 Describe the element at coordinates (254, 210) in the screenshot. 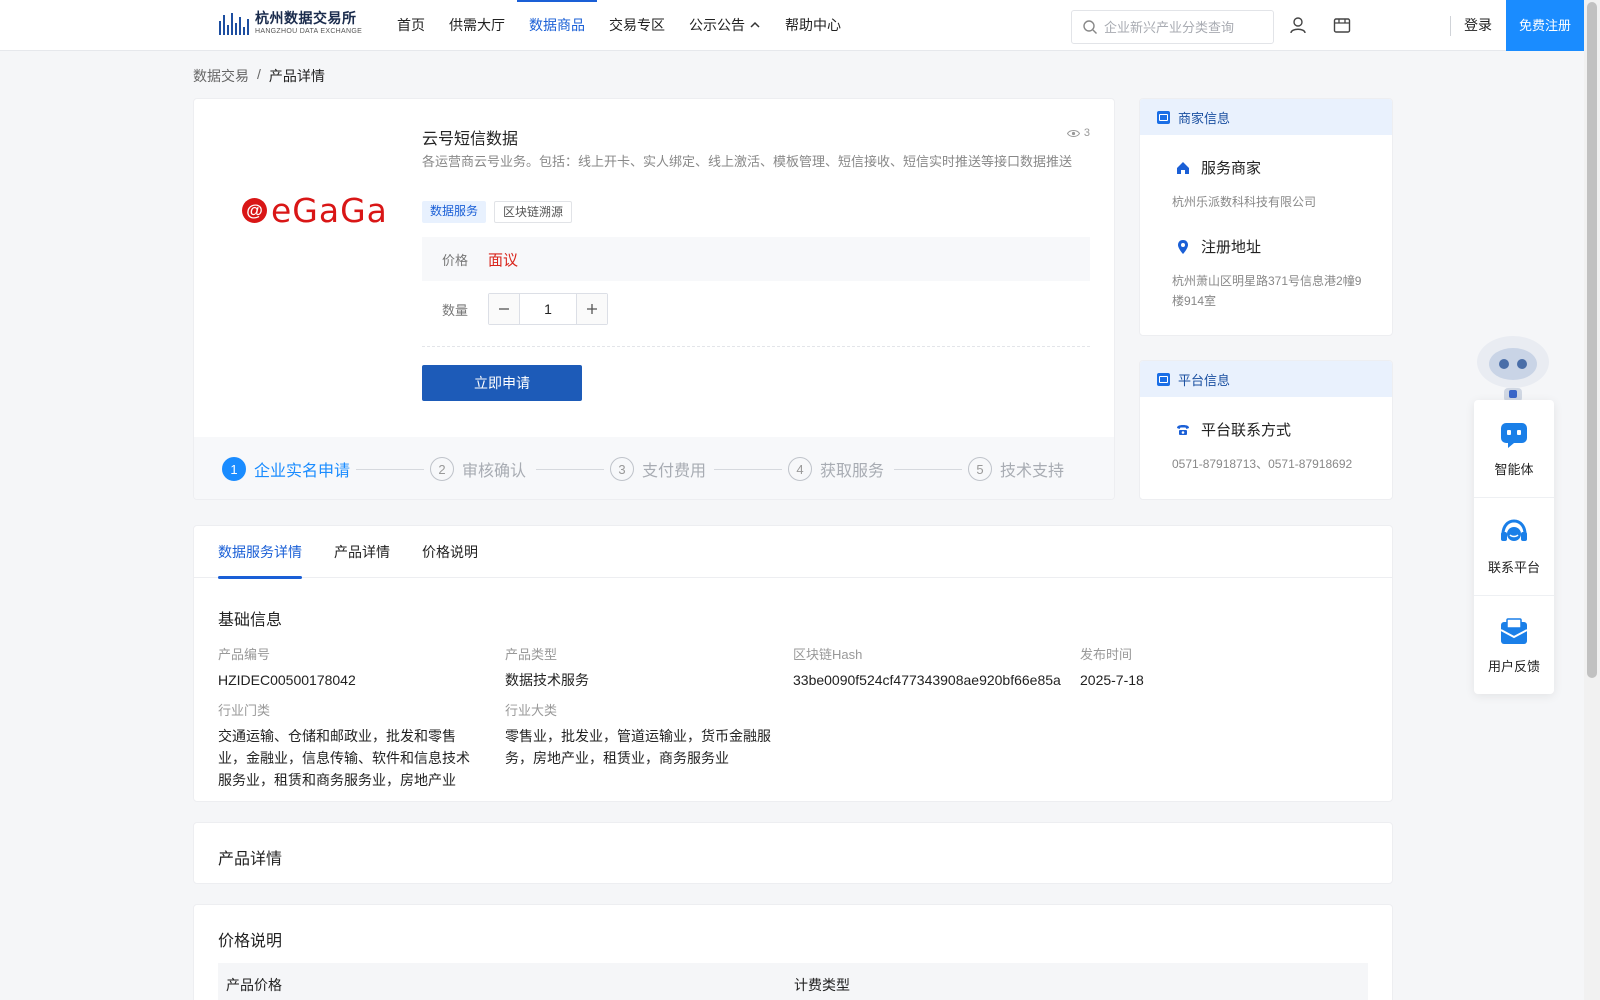

I see `product-logo-mark: @` at that location.